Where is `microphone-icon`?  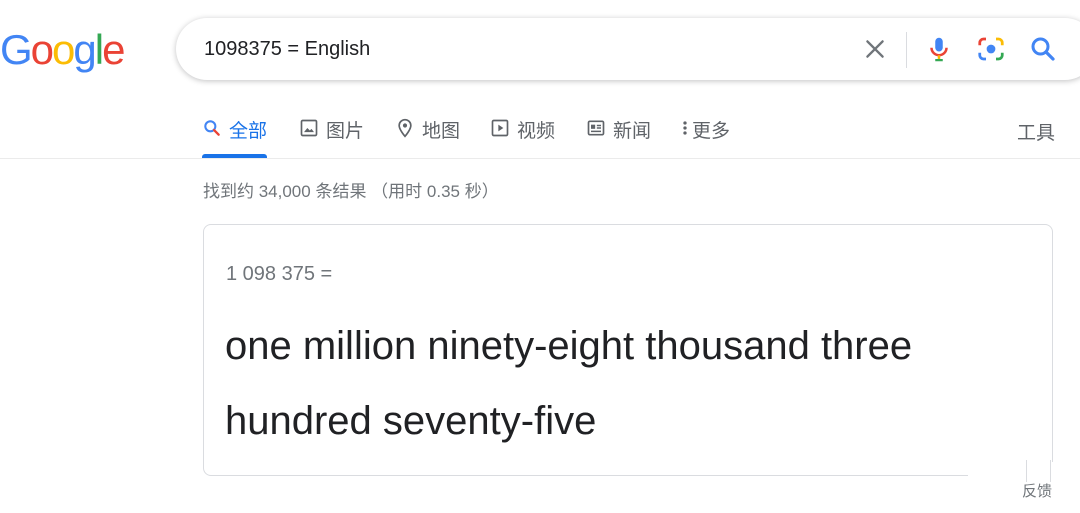 microphone-icon is located at coordinates (939, 49).